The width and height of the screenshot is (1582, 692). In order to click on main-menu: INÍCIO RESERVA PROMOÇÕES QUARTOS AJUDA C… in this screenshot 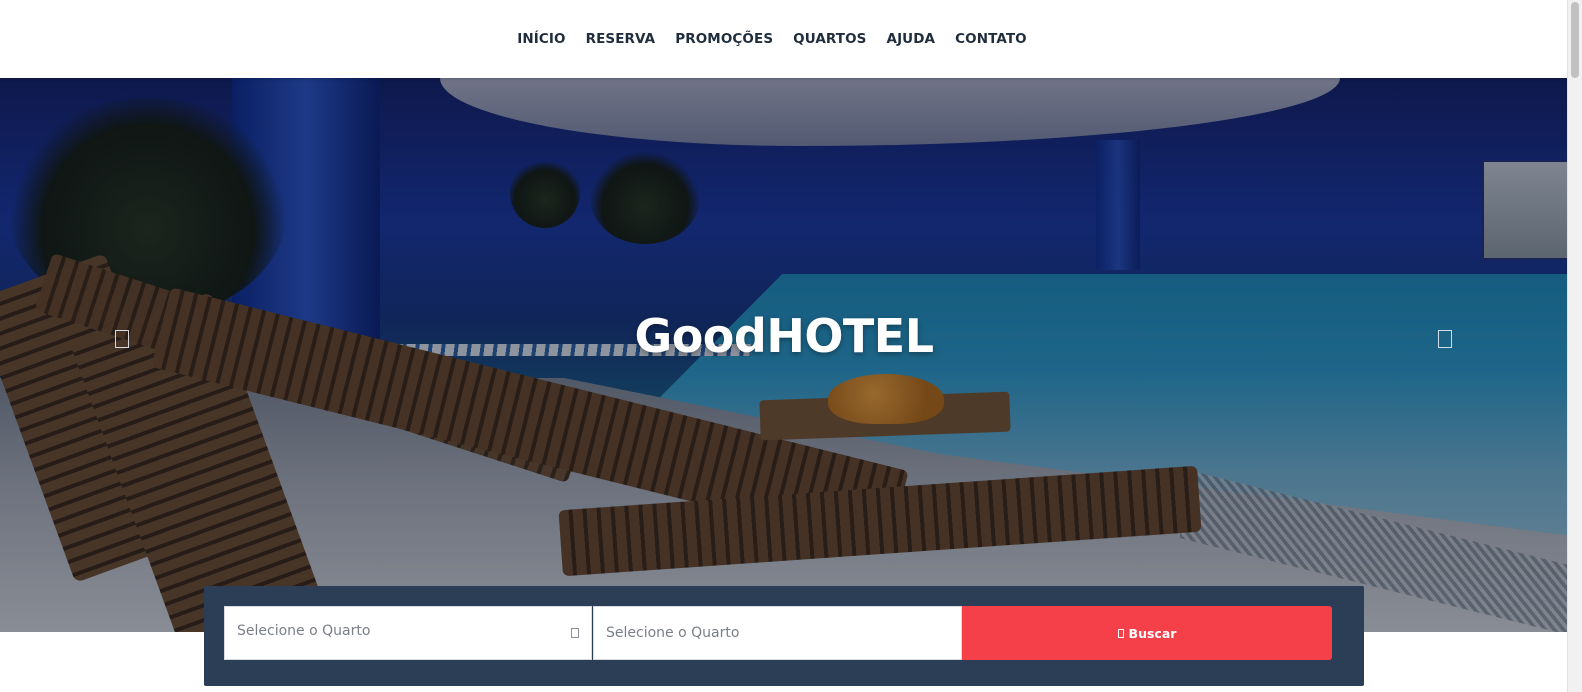, I will do `click(772, 39)`.